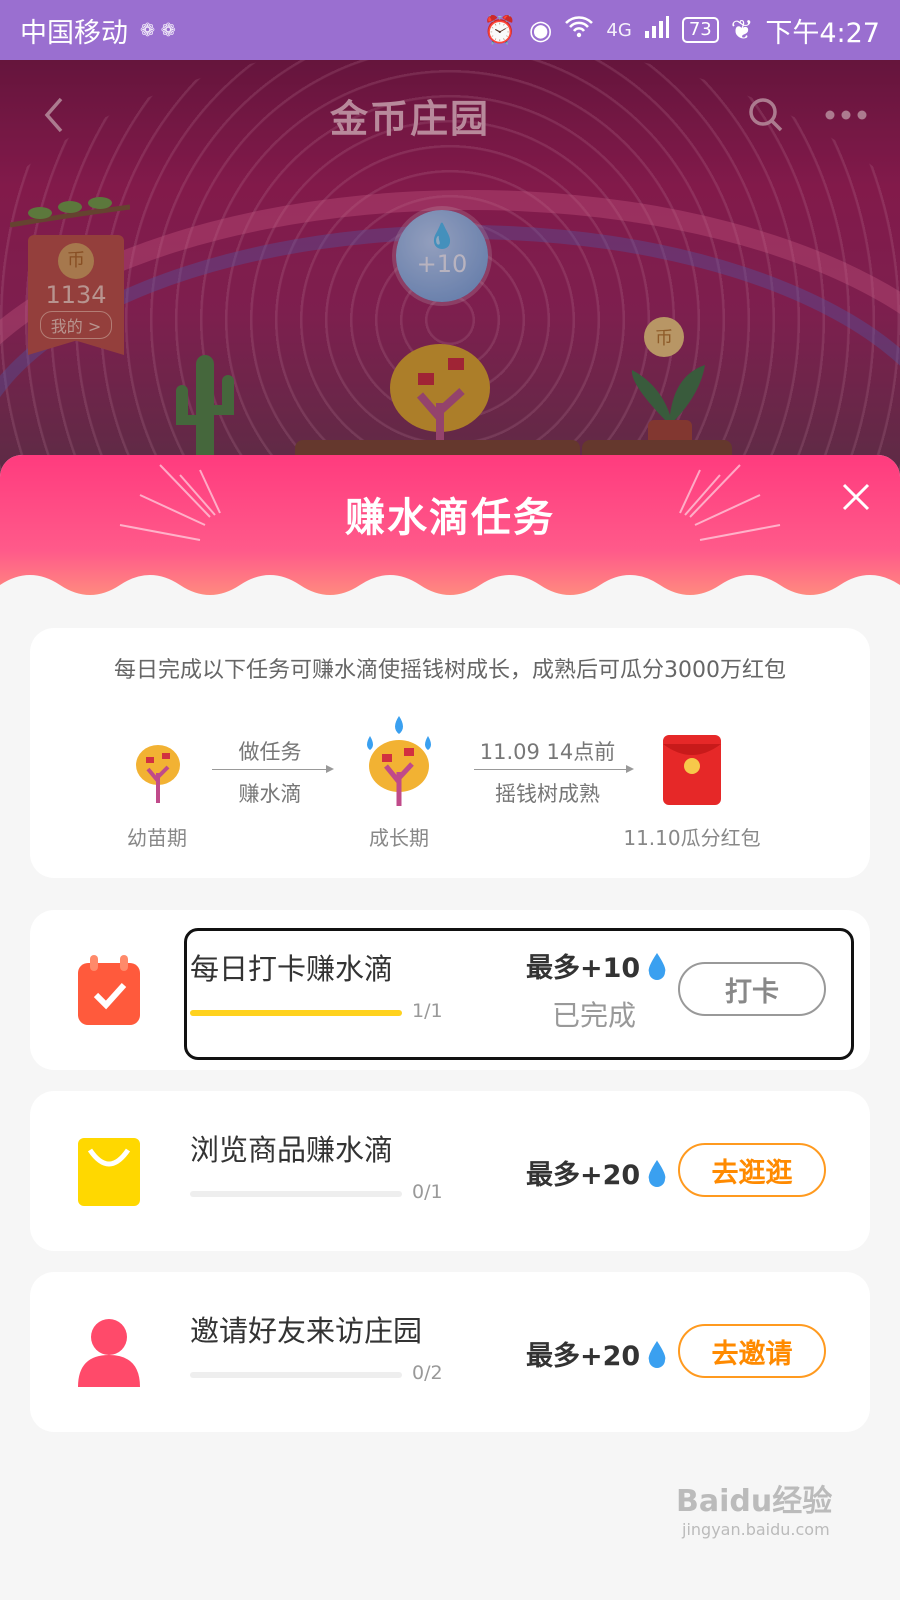 This screenshot has height=1600, width=900. I want to click on leaf-icon: ❦, so click(742, 30).